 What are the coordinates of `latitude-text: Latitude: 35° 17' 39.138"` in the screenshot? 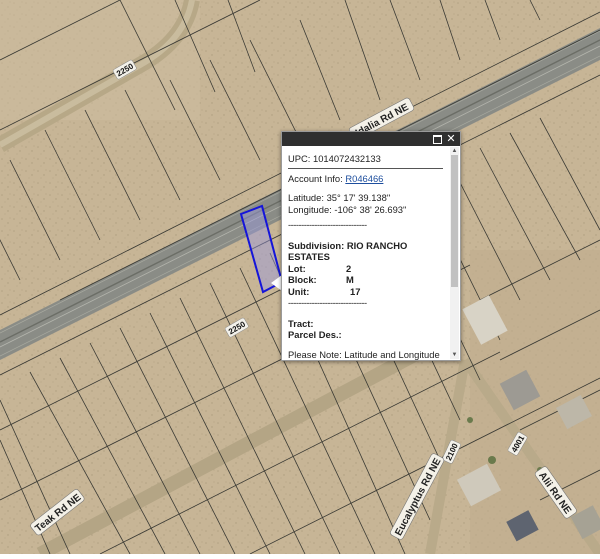 It's located at (339, 197).